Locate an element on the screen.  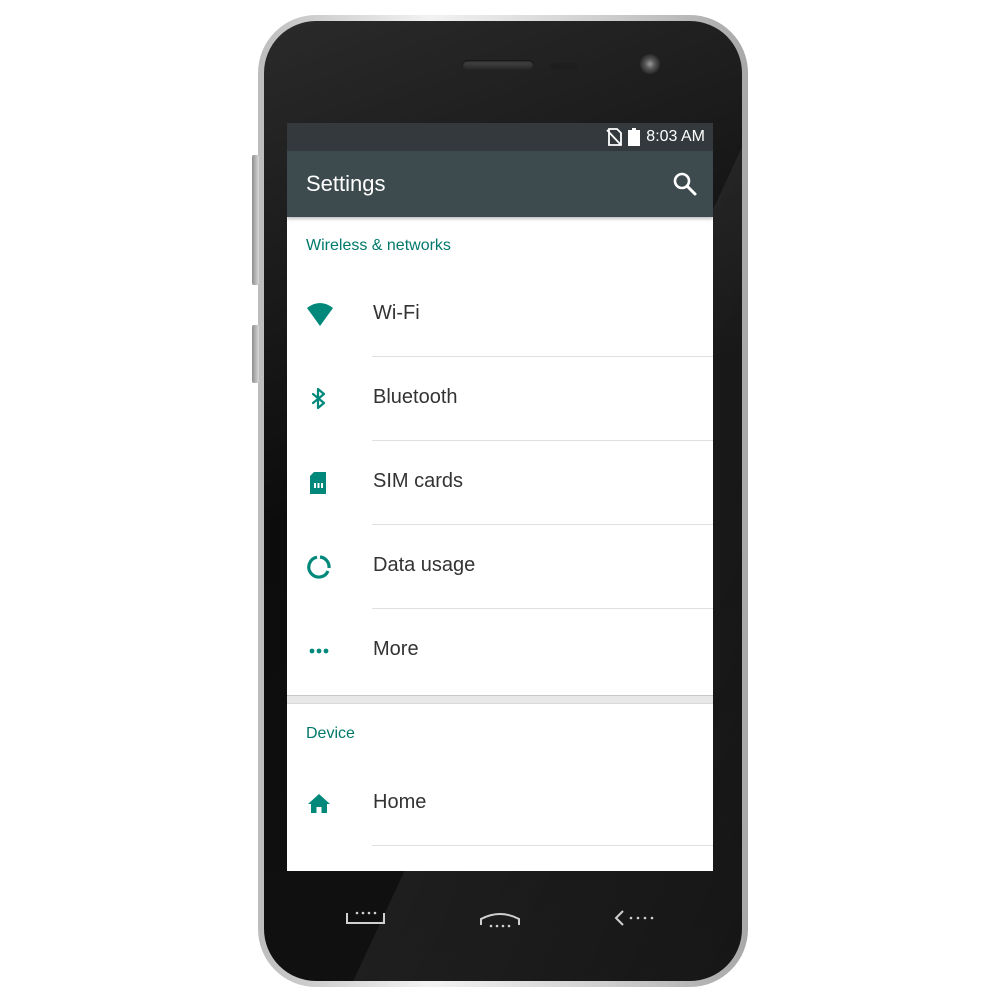
settings-item-label: Wi-Fi is located at coordinates (396, 313).